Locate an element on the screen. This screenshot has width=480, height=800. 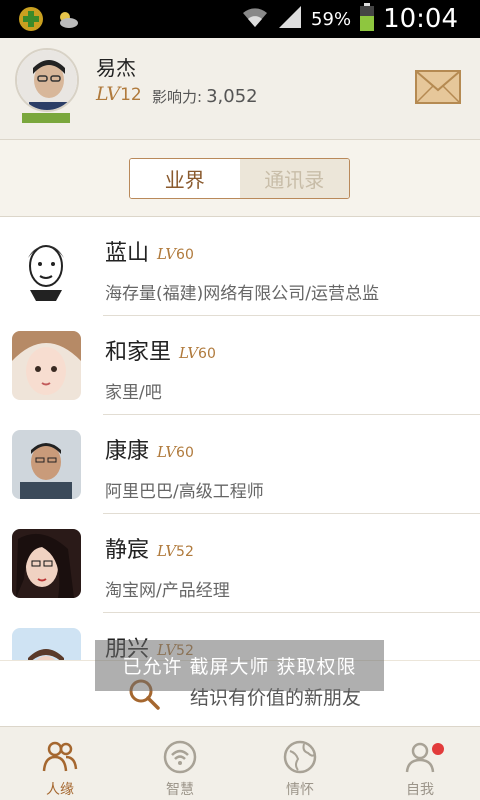
profile-name: 易杰 is located at coordinates (116, 68).